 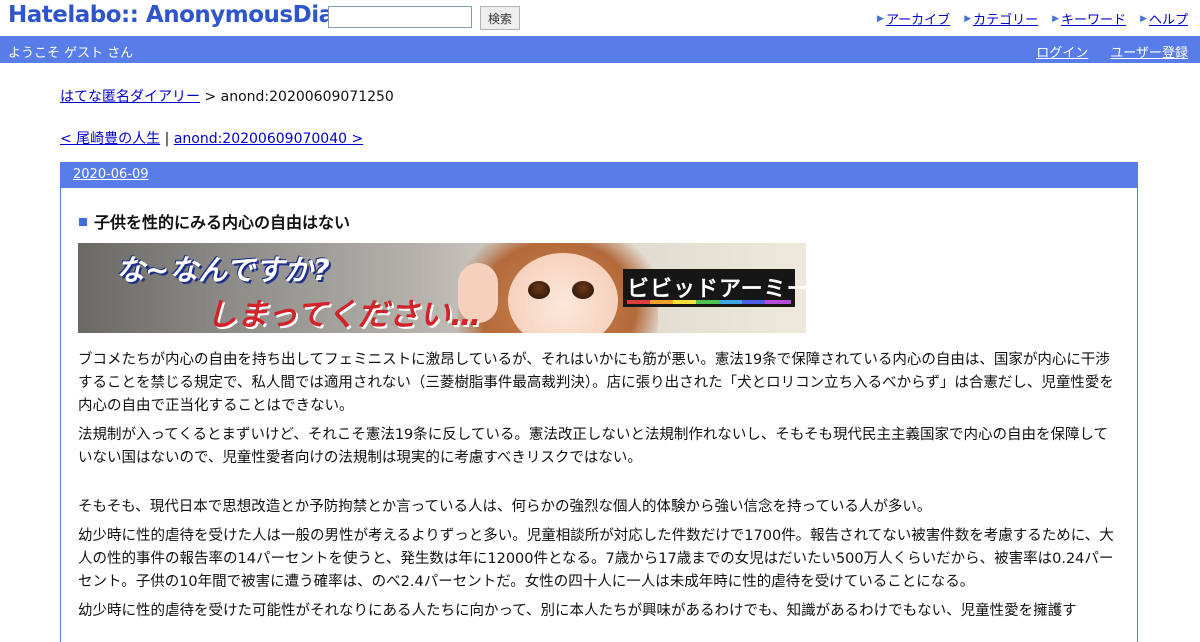 I want to click on breadcrumb: はてな匿名ダイアリー > anond:20200609071250, so click(x=227, y=96).